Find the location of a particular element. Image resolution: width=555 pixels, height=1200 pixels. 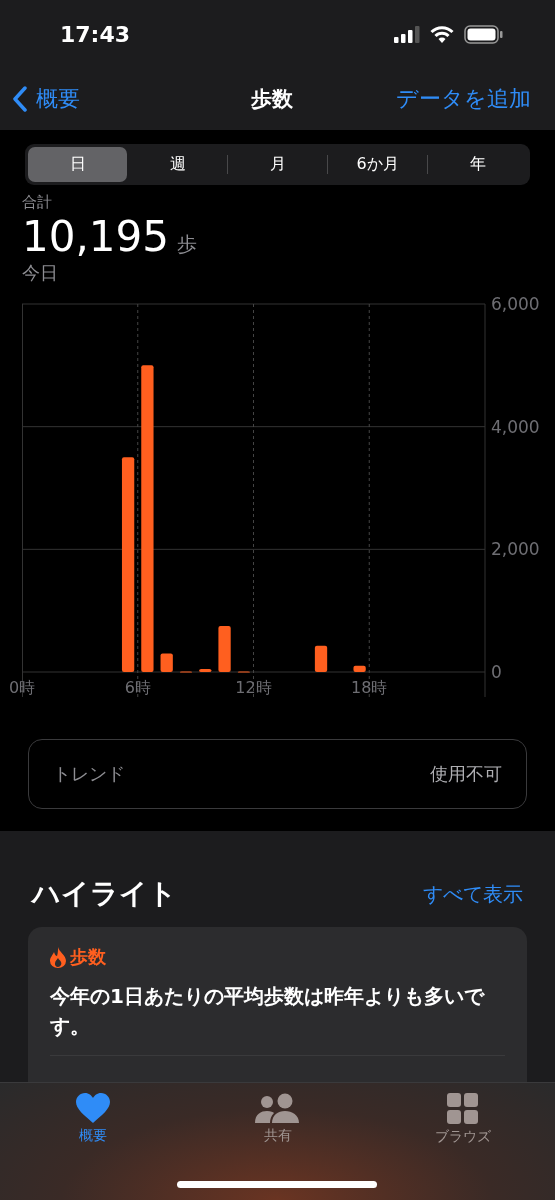

axis-label: 12時 is located at coordinates (253, 687).